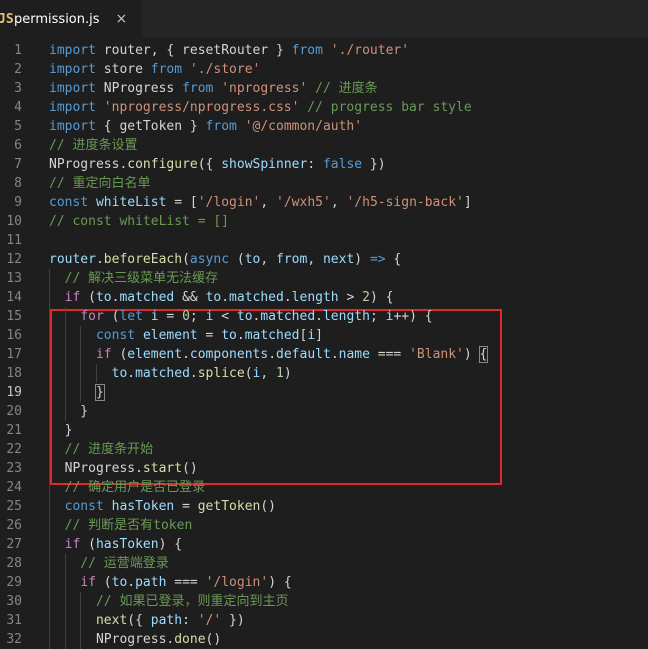  I want to click on code-text: import { getToken } from '@/common/auth', so click(205, 126).